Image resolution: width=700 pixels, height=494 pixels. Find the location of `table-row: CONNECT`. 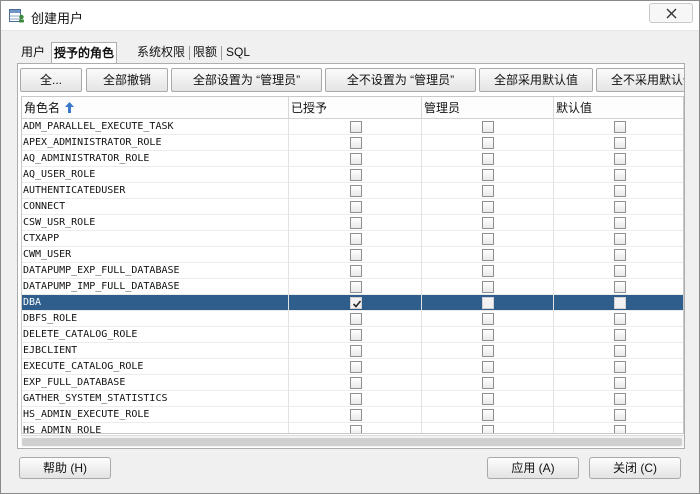

table-row: CONNECT is located at coordinates (352, 207).